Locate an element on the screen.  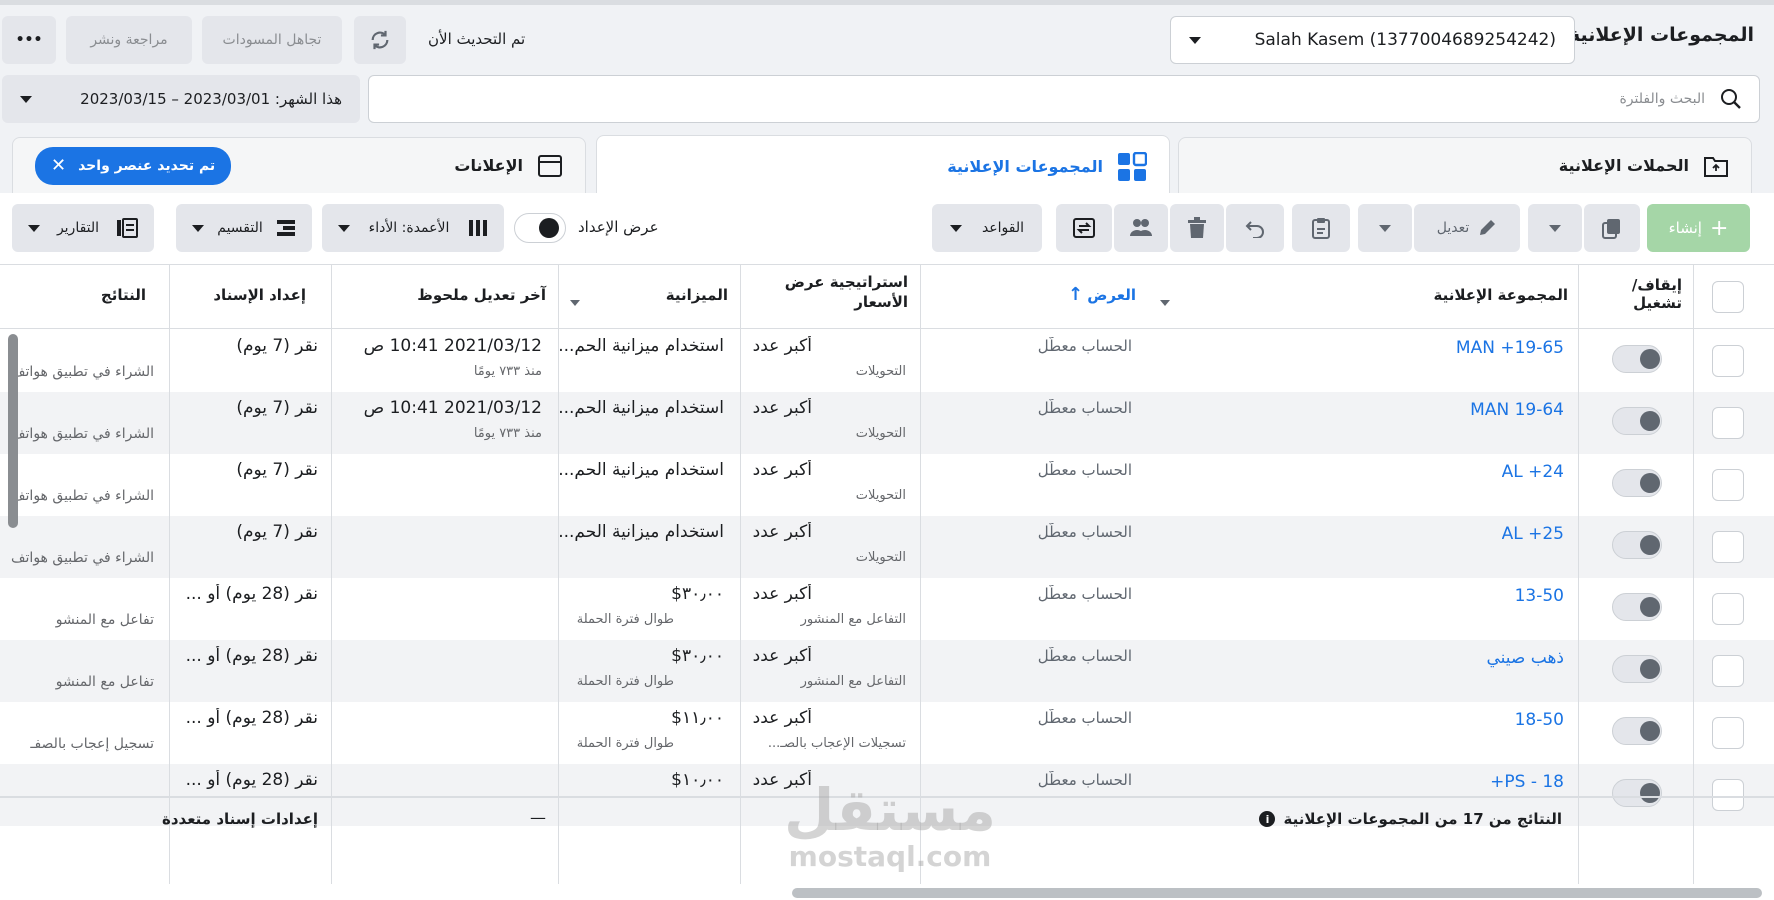
footer-attribution: إعدادات إسناد متعددة is located at coordinates (240, 819).